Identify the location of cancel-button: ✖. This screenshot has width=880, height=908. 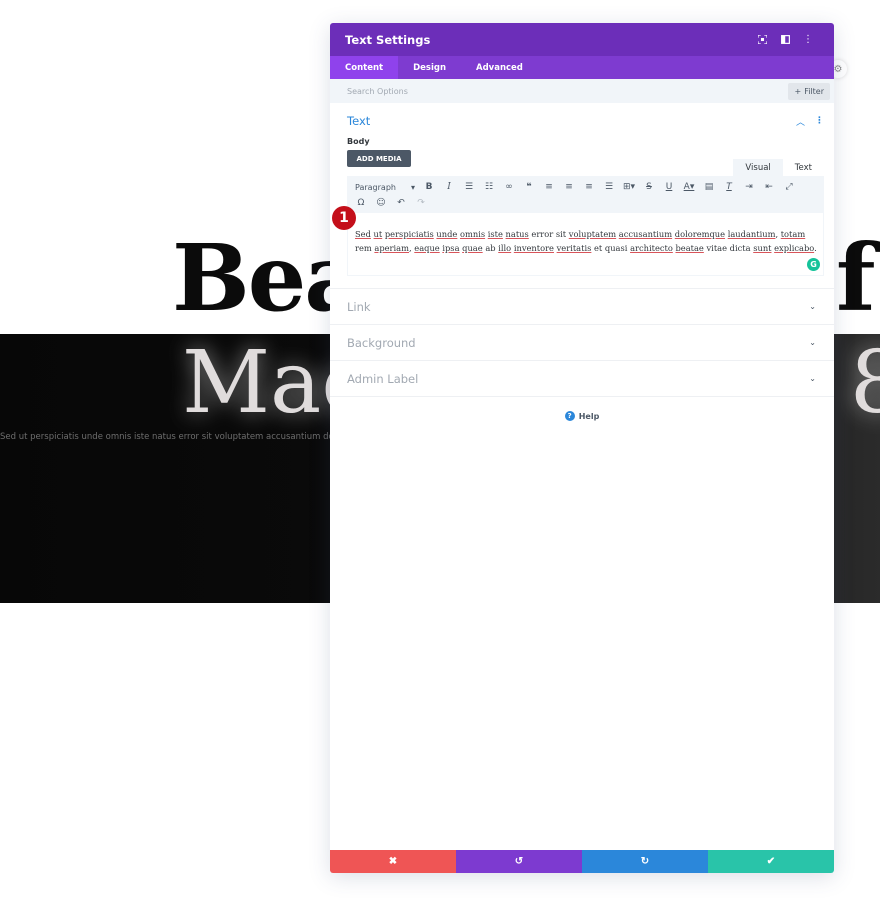
(393, 861).